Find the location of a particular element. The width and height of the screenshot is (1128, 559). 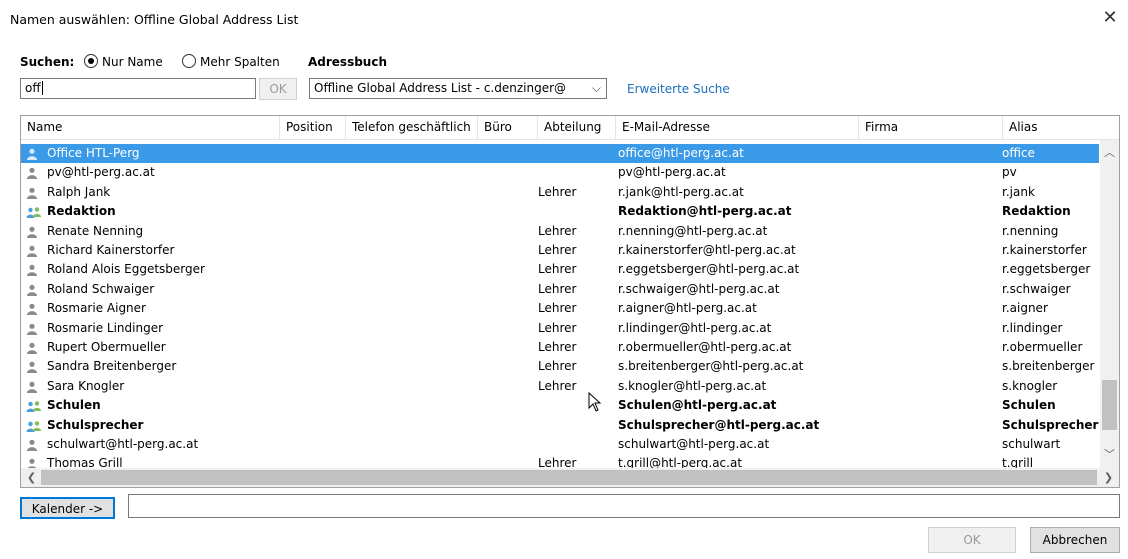

cell-alias: r.aigner is located at coordinates (1025, 308).